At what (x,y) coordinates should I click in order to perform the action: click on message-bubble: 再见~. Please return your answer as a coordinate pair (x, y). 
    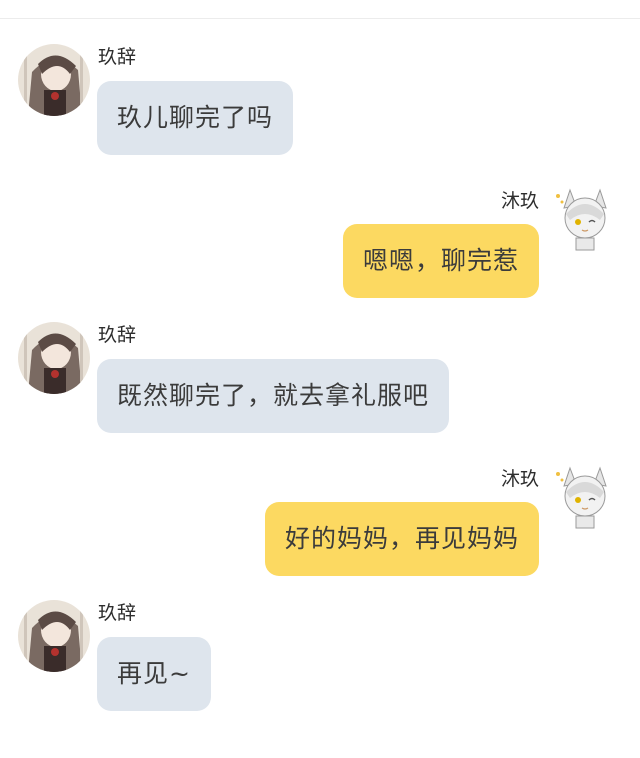
    Looking at the image, I should click on (154, 674).